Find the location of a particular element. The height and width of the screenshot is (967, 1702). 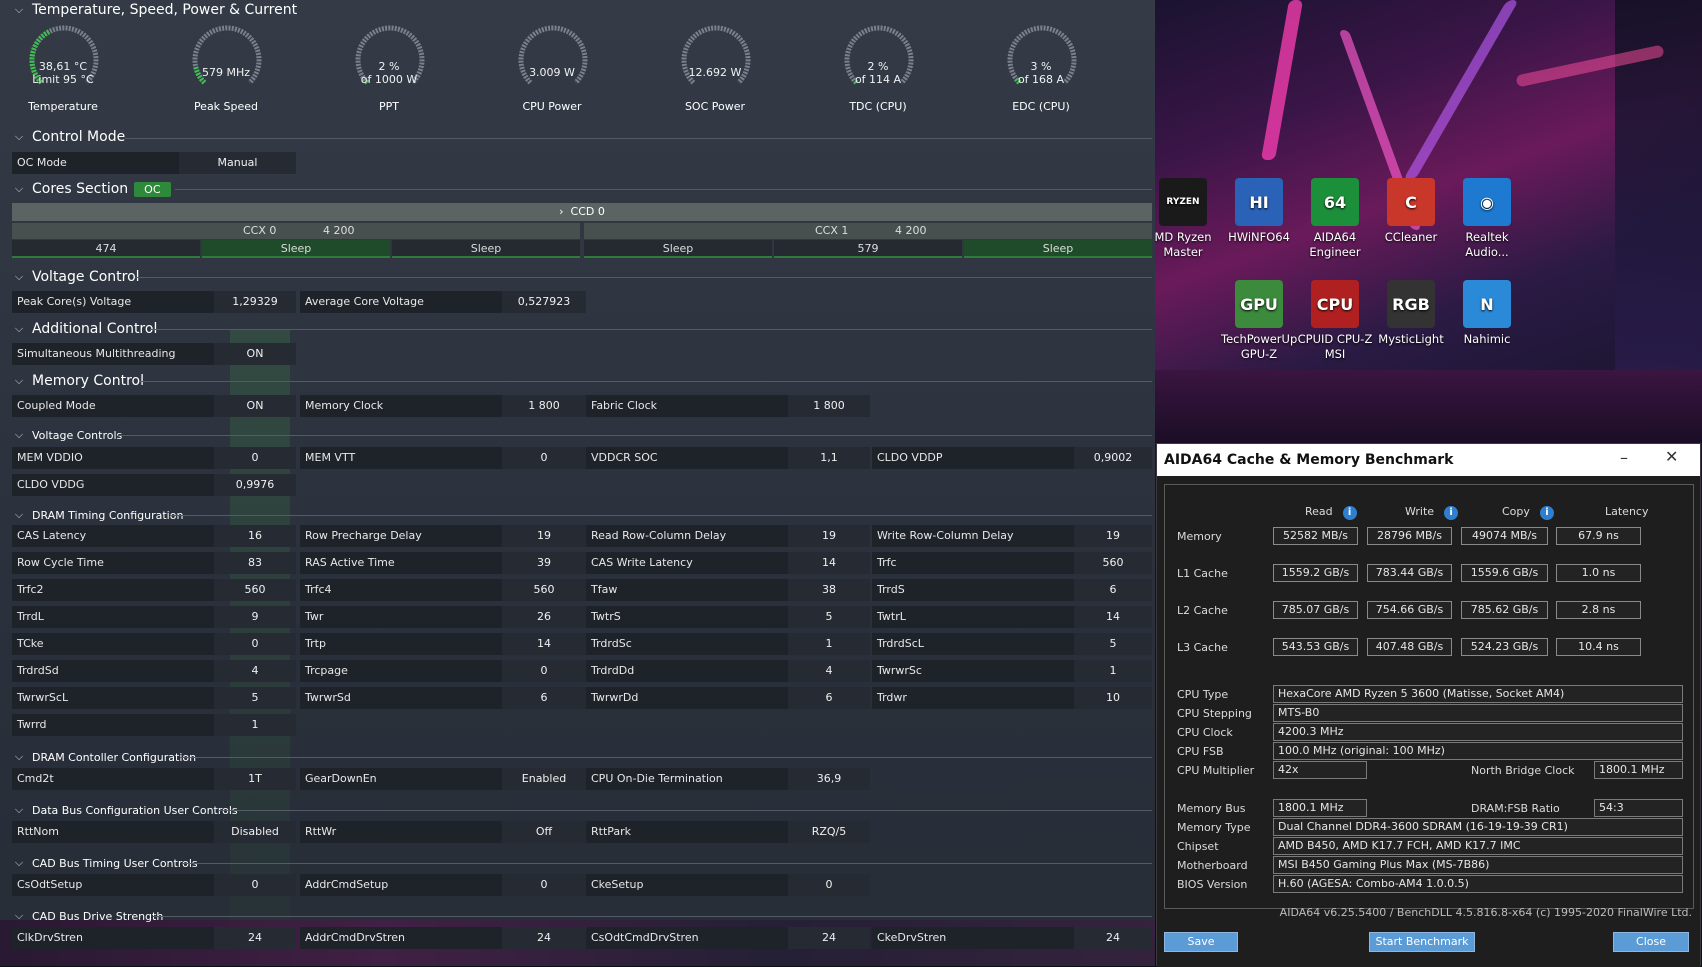

fabric-clock-field: Fabric Clock 1 800 is located at coordinates (728, 406).